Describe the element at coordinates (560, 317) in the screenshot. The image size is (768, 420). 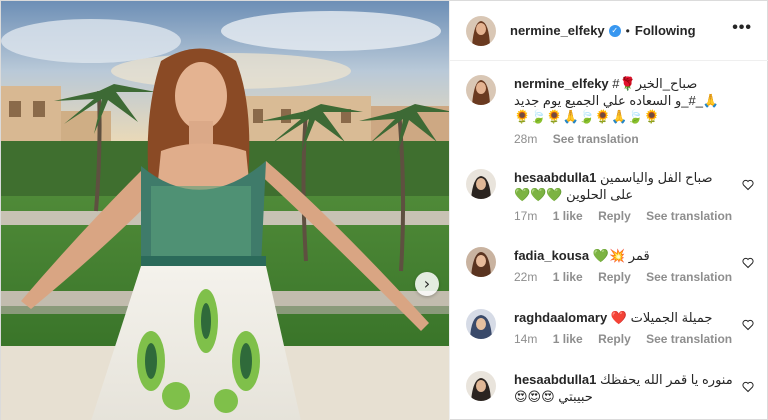
I see `comment-username: raghdaalomary` at that location.